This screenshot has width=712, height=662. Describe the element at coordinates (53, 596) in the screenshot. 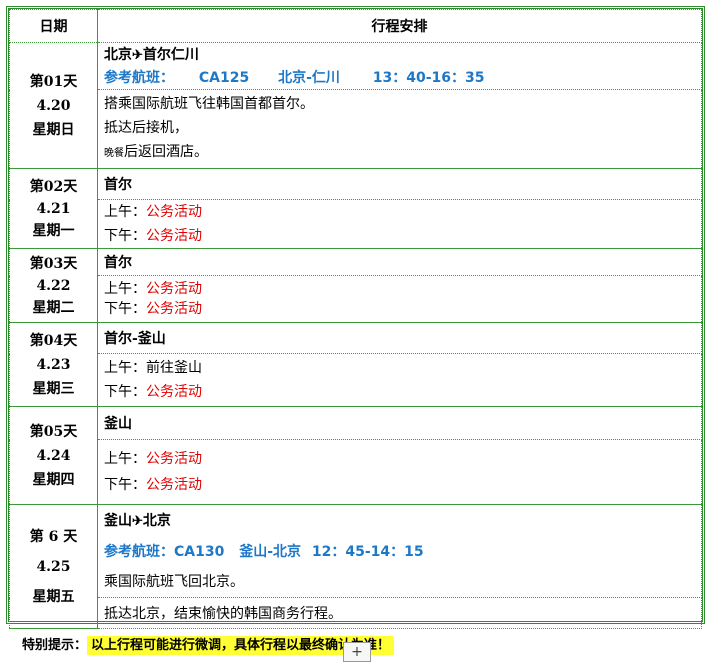

I see `day-weekday: 星期五` at that location.